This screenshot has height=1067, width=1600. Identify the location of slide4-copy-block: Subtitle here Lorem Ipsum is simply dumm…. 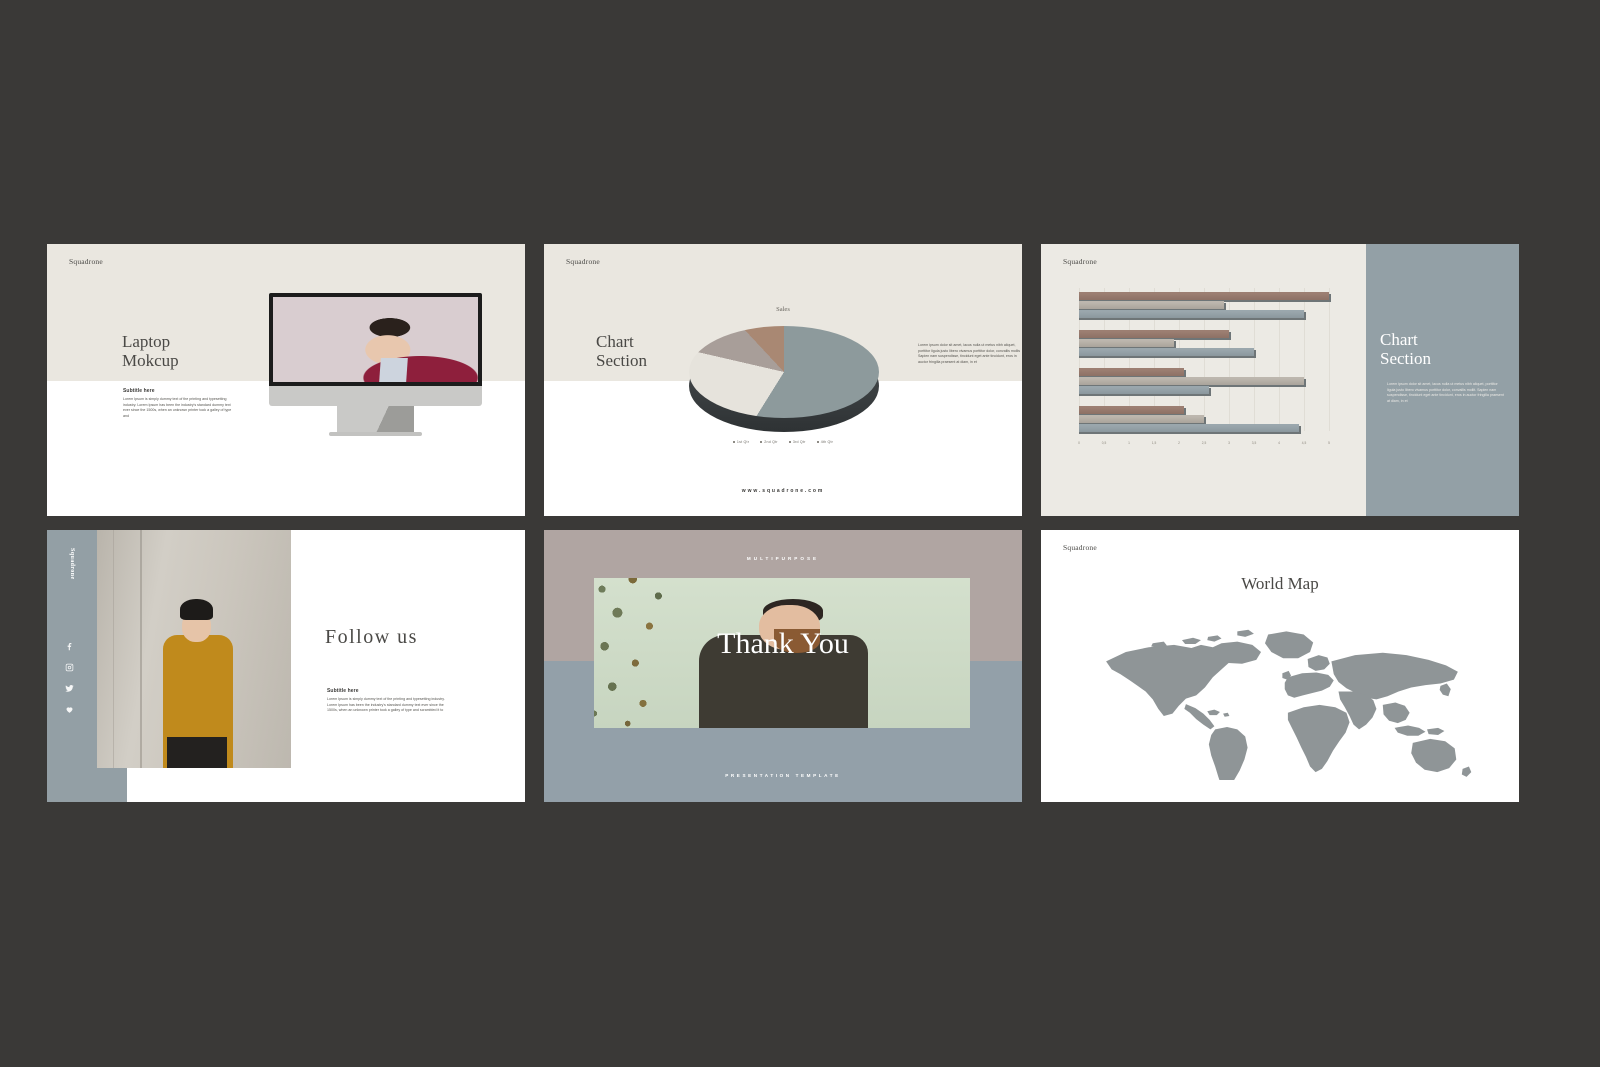
(389, 701).